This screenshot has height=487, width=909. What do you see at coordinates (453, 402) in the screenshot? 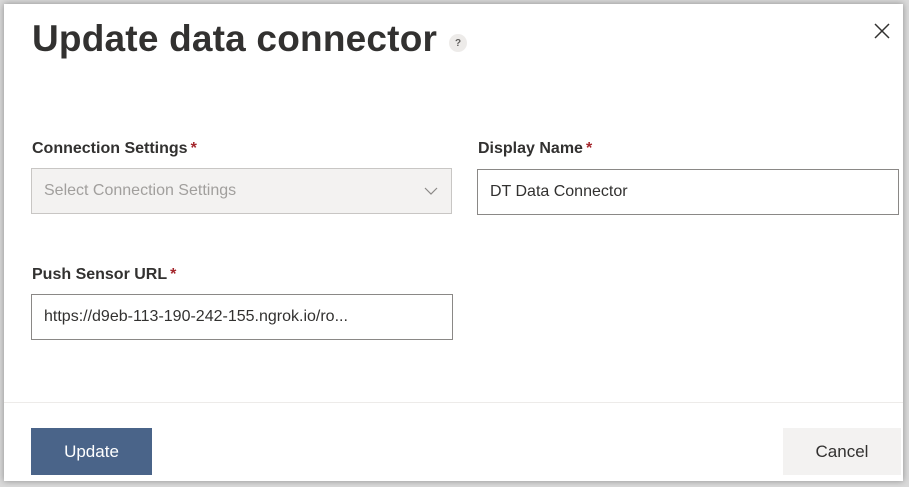
I see `footer-divider` at bounding box center [453, 402].